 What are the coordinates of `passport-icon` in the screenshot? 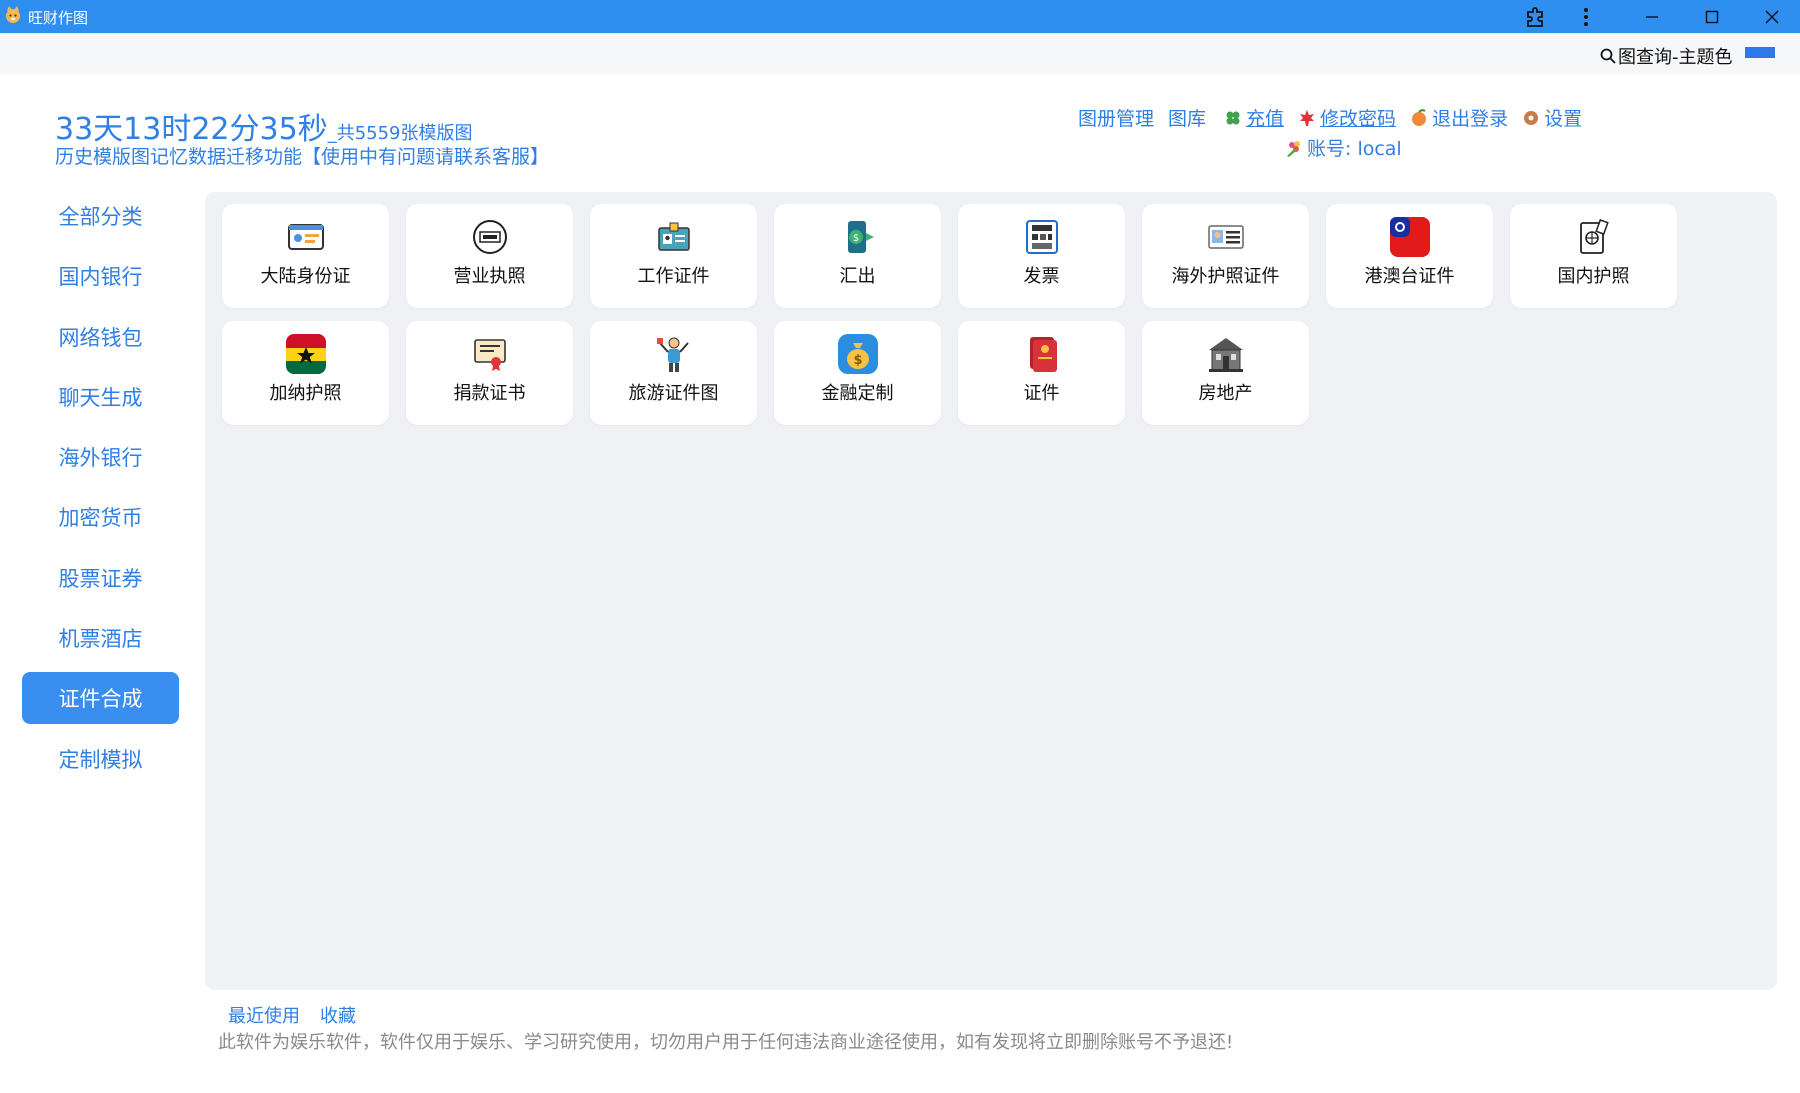 It's located at (1594, 237).